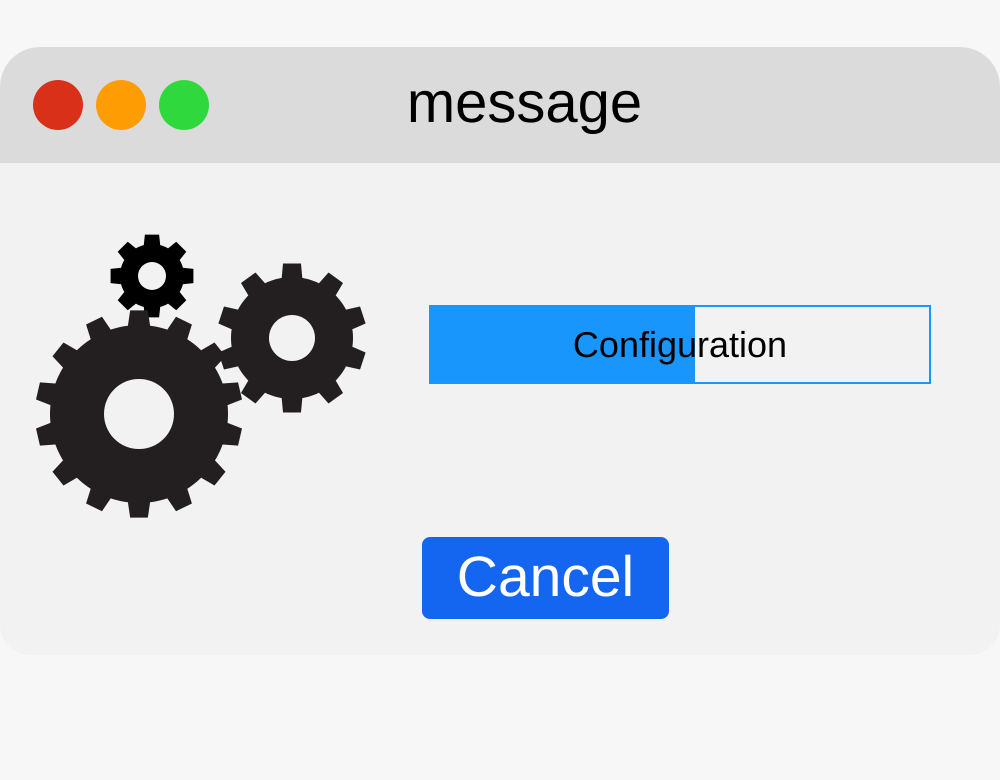 Image resolution: width=1000 pixels, height=780 pixels. I want to click on cancel-button: Cancel, so click(545, 578).